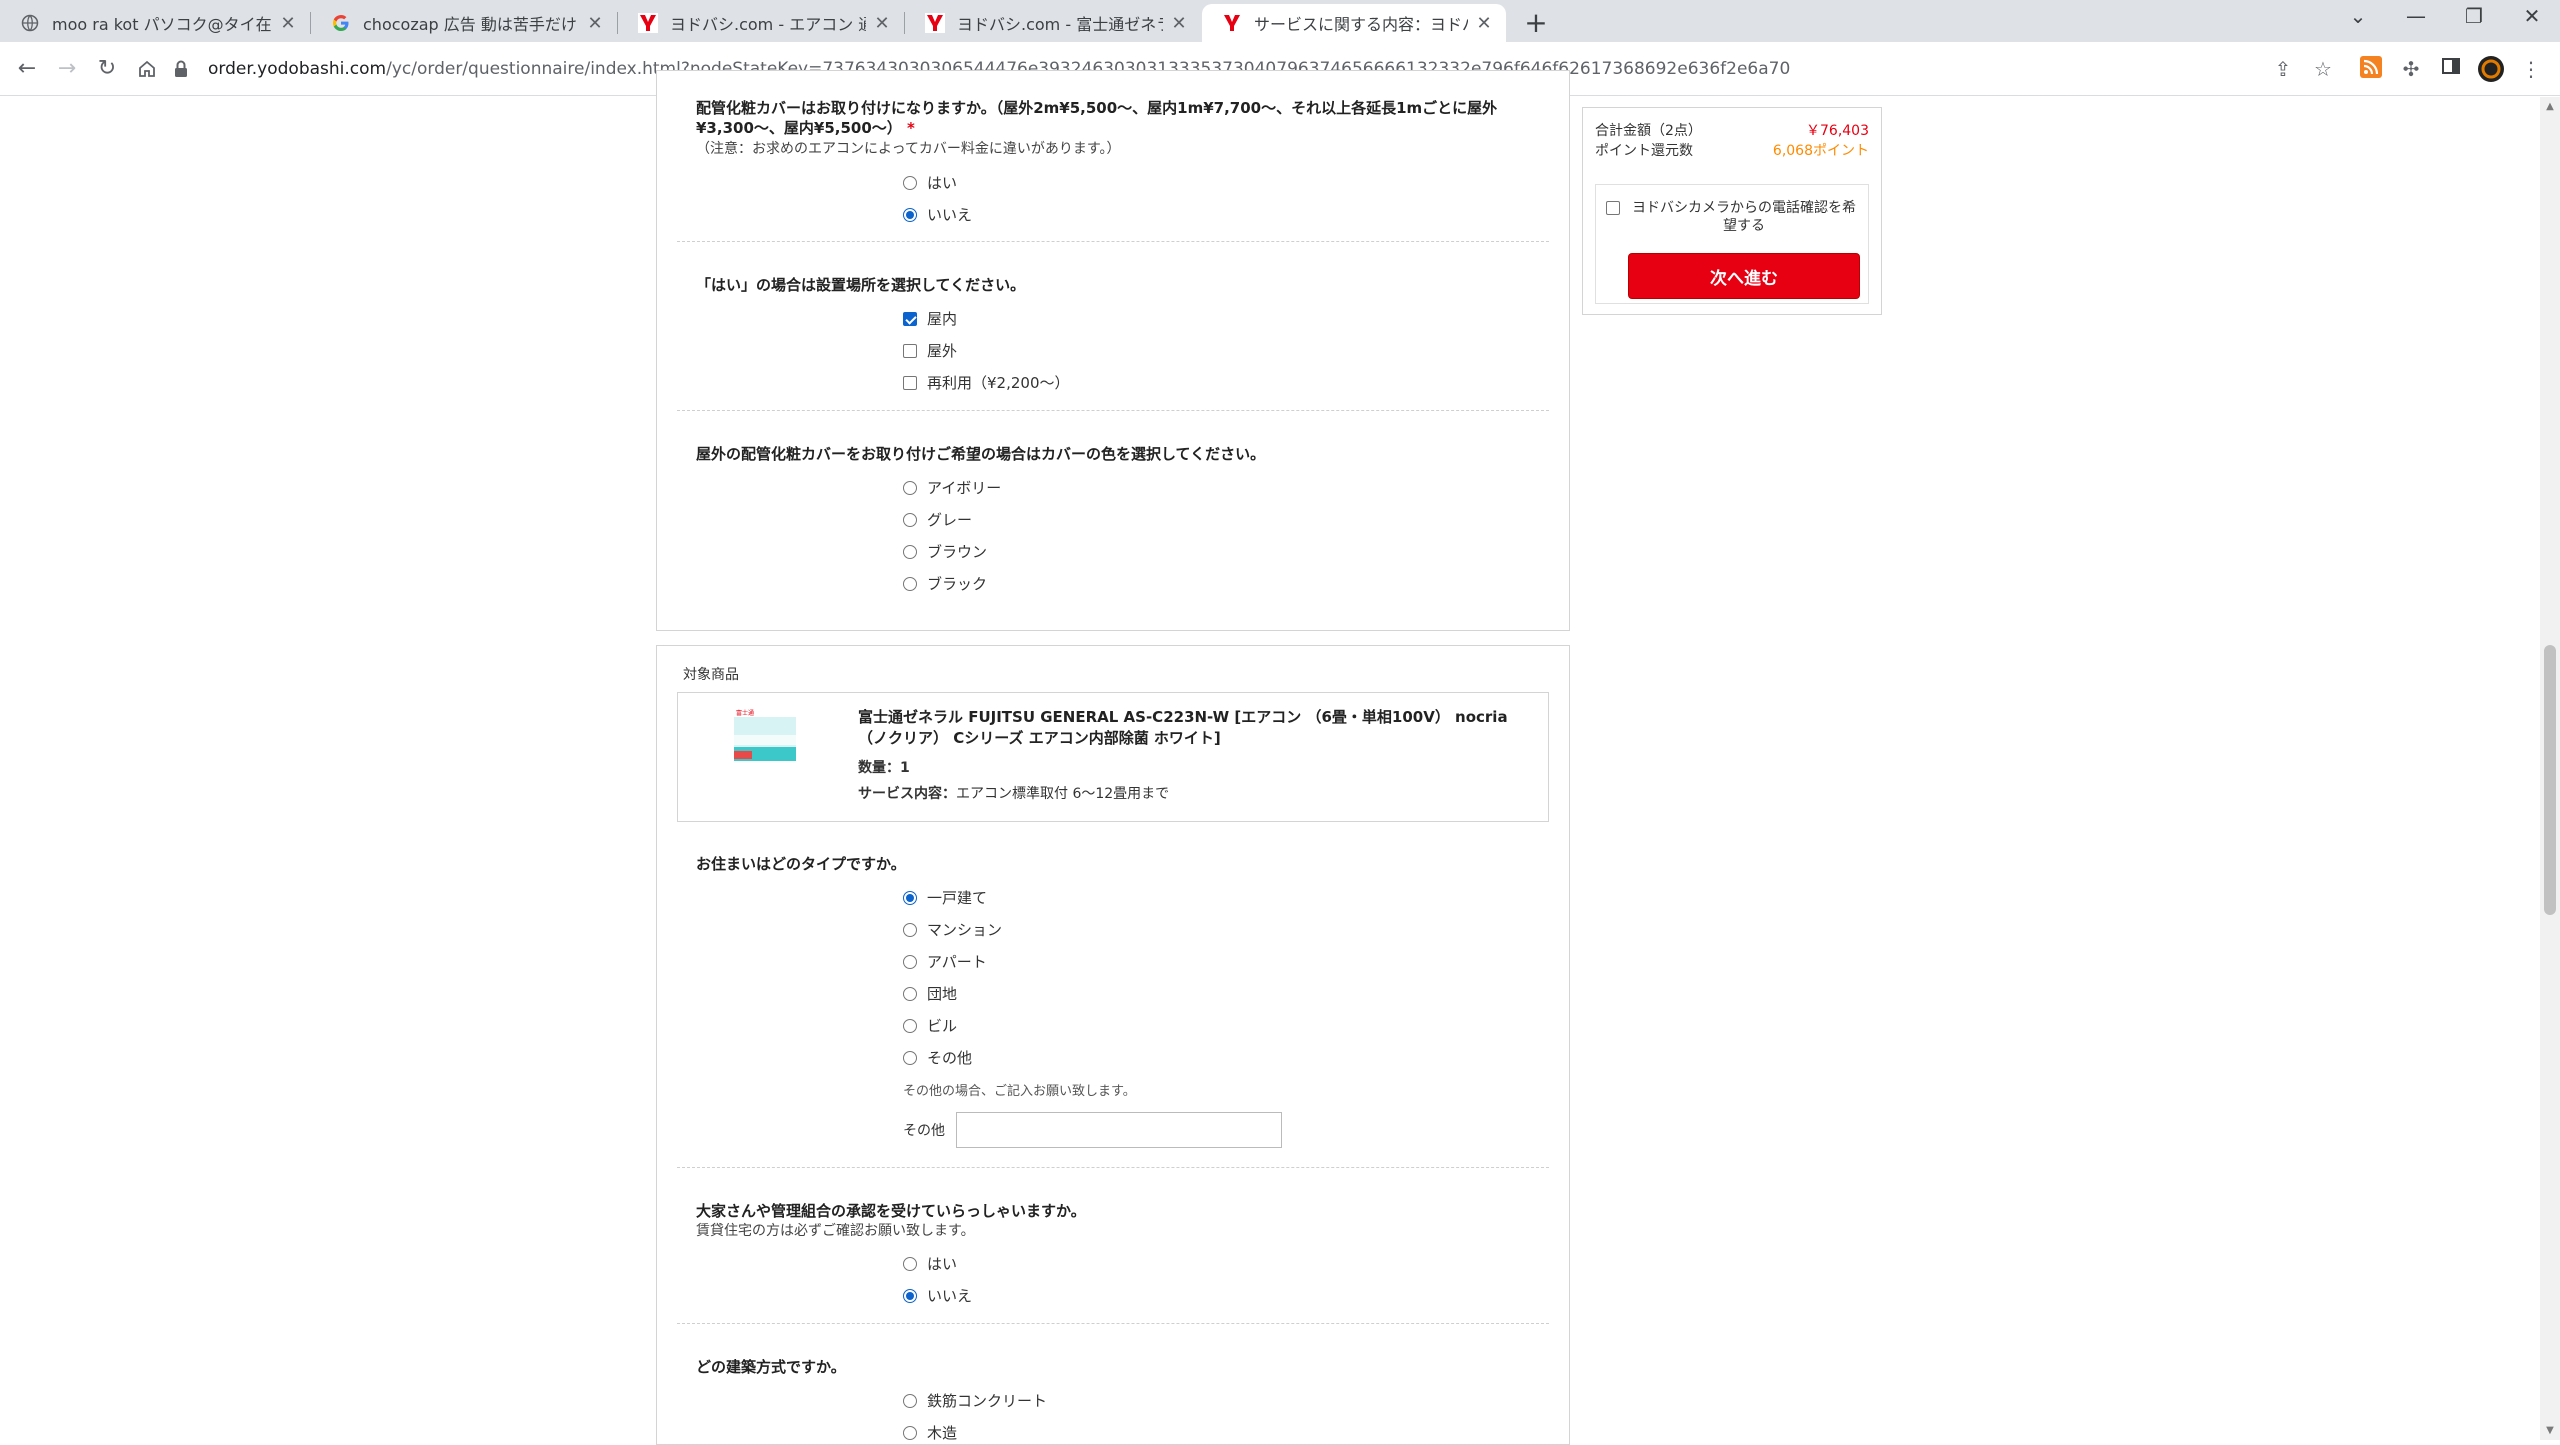 The height and width of the screenshot is (1445, 2560). What do you see at coordinates (1119, 1130) in the screenshot?
I see `other-input` at bounding box center [1119, 1130].